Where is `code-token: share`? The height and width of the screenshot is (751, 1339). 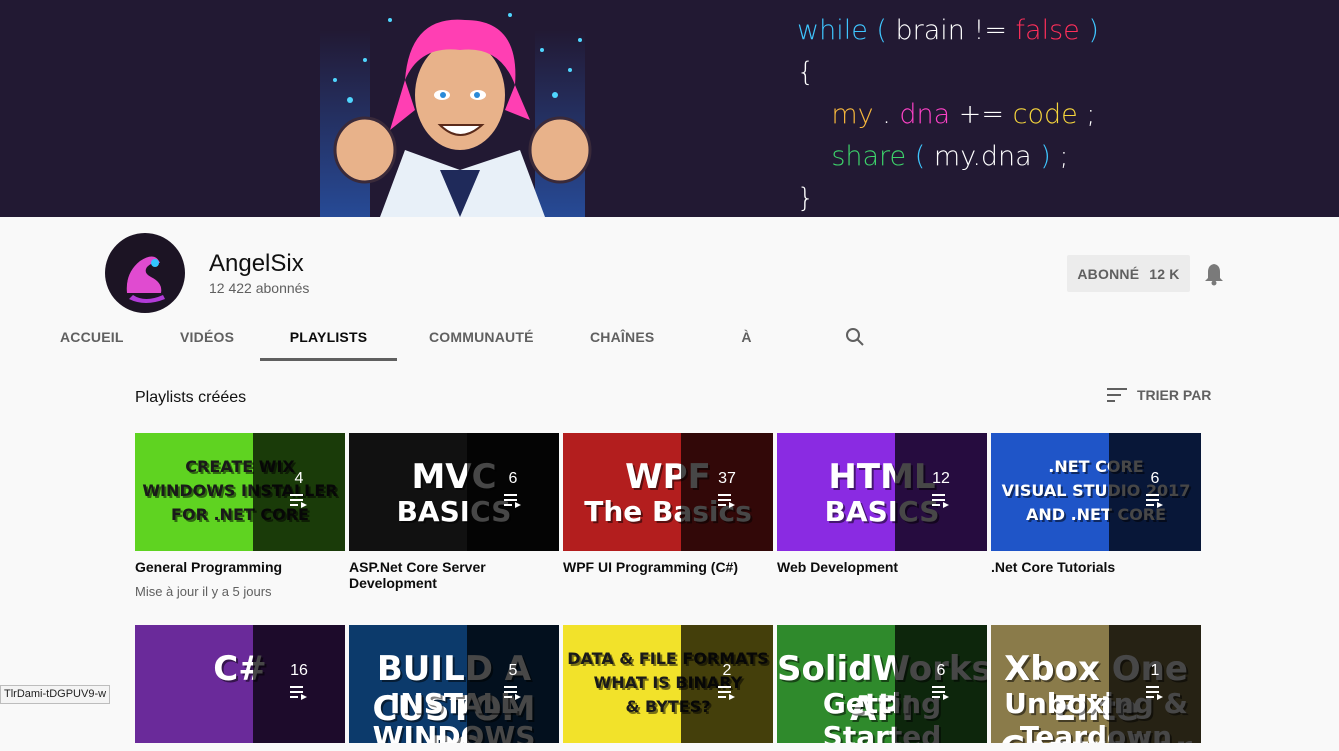
code-token: share is located at coordinates (852, 156).